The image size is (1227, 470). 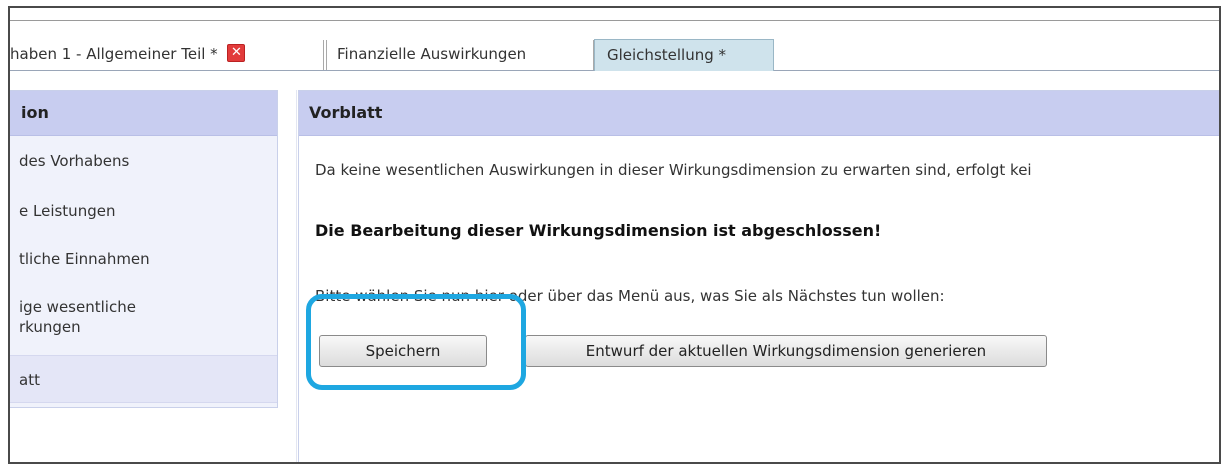 I want to click on tab-vorhaben-allgemeiner-teil: haben 1 - Allgemeiner Teil * ✕, so click(x=167, y=55).